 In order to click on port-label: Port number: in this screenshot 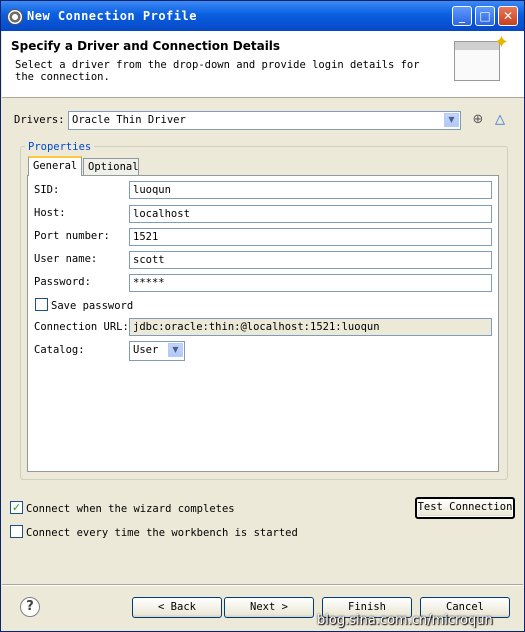, I will do `click(72, 236)`.